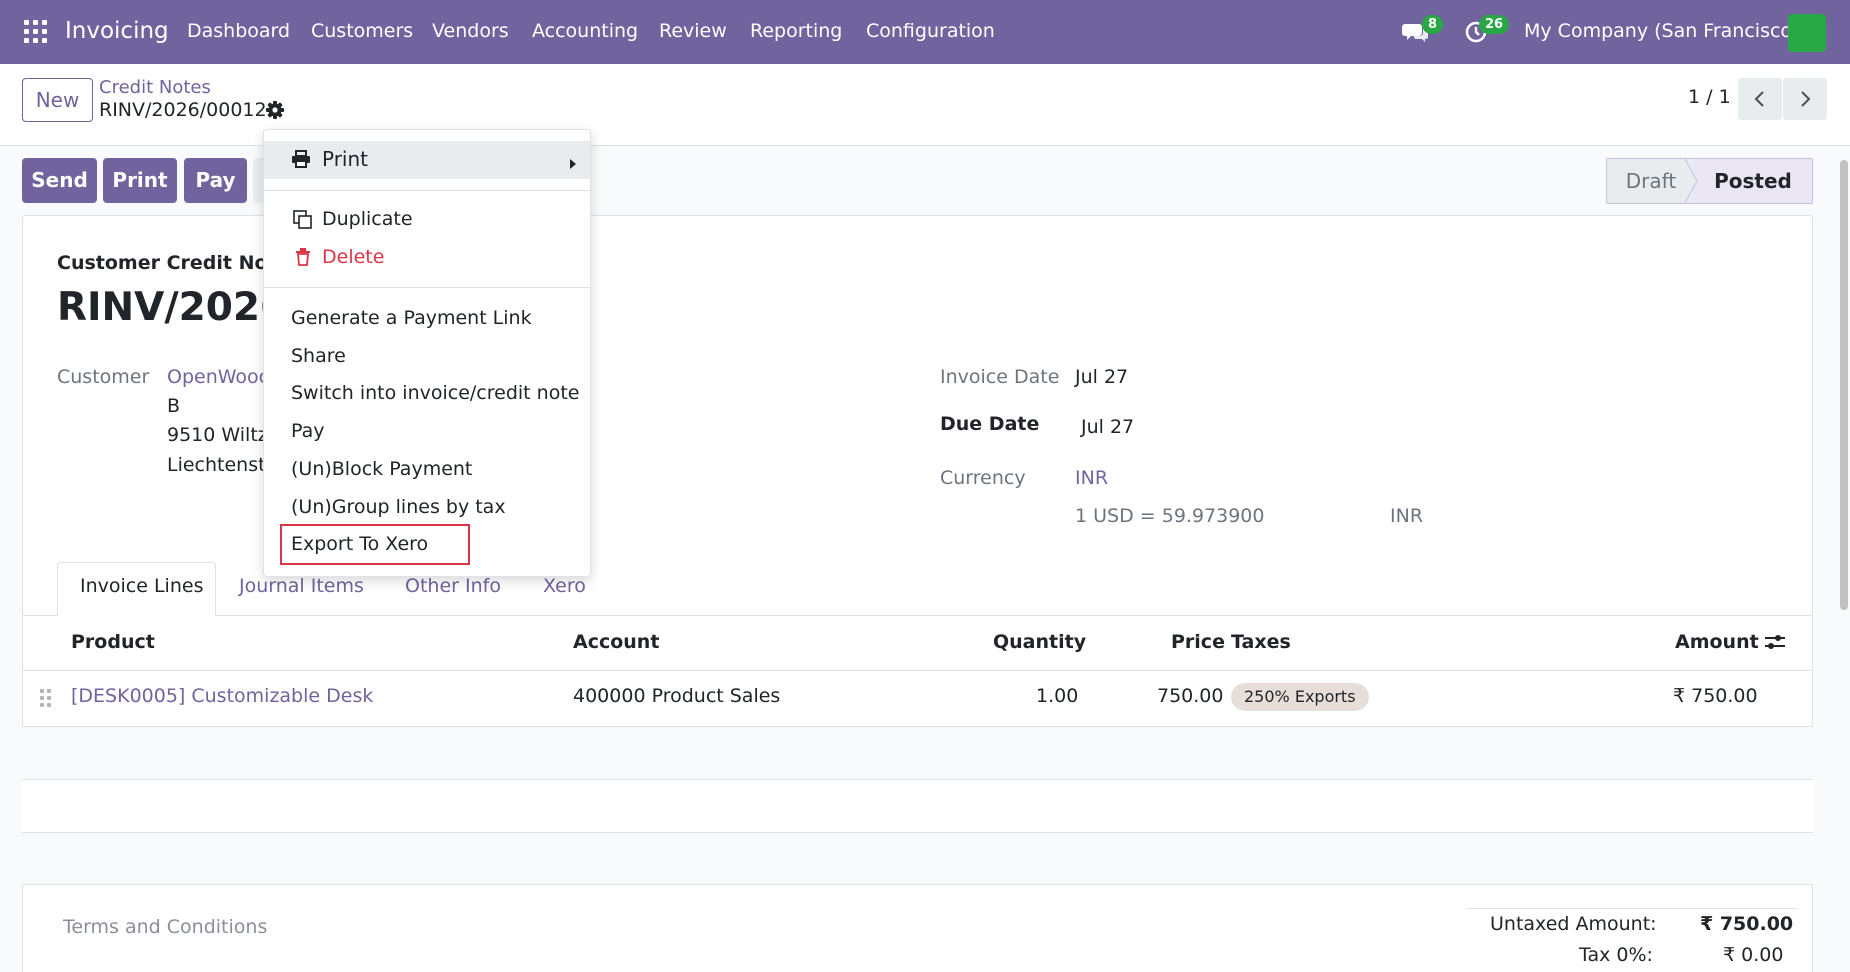 Image resolution: width=1850 pixels, height=972 pixels. Describe the element at coordinates (1170, 516) in the screenshot. I see `currency-rate: 1 USD = 59.973900` at that location.